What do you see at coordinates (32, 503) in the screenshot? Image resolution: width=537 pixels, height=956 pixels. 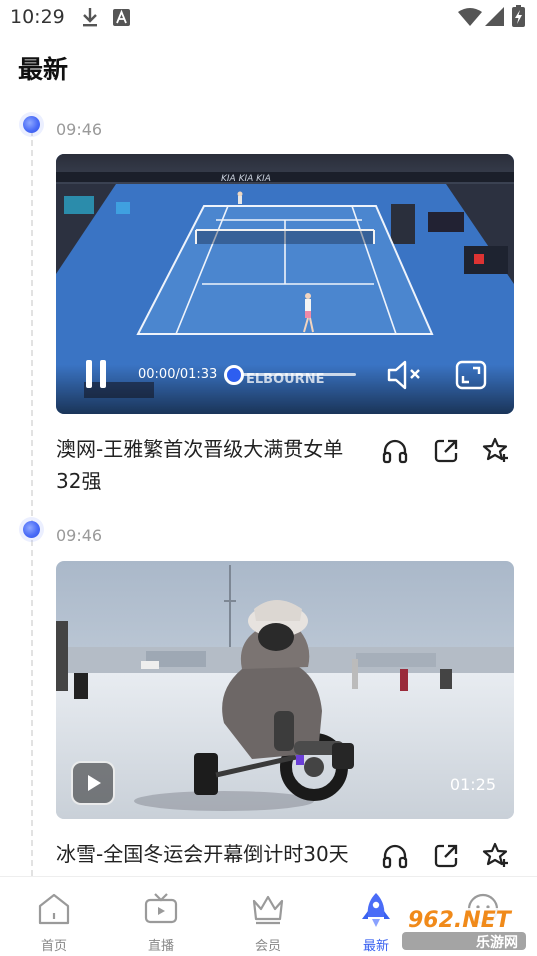 I see `timeline-line` at bounding box center [32, 503].